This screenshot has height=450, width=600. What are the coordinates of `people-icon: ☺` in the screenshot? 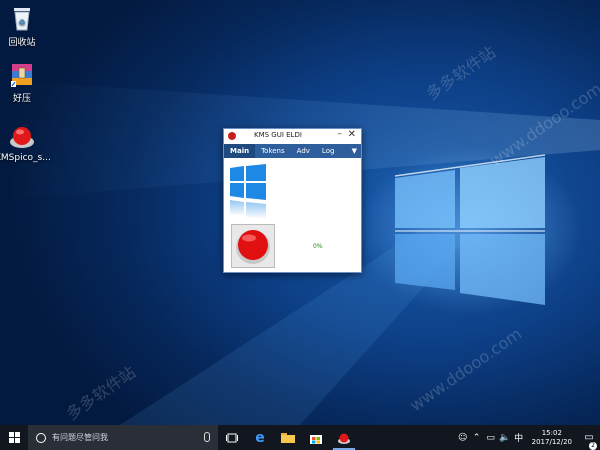 It's located at (463, 438).